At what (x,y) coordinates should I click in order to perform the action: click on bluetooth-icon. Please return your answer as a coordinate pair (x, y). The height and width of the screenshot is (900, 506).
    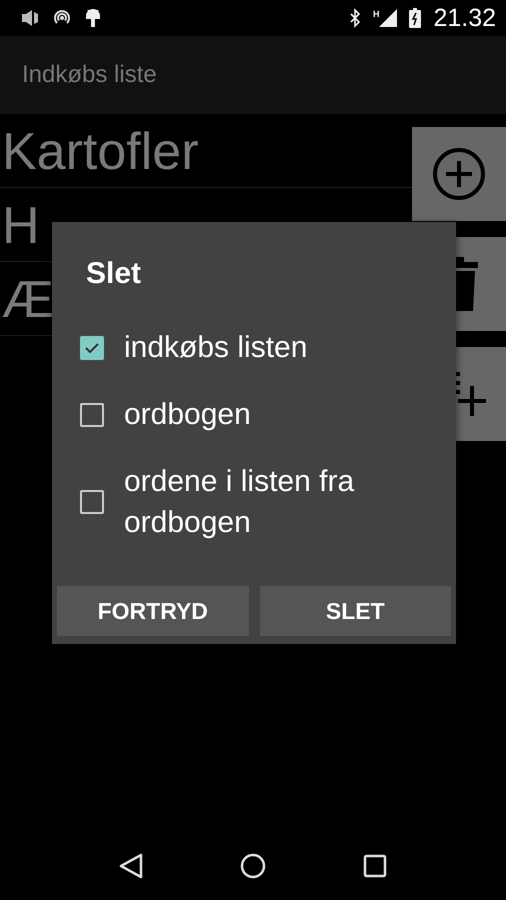
    Looking at the image, I should click on (354, 18).